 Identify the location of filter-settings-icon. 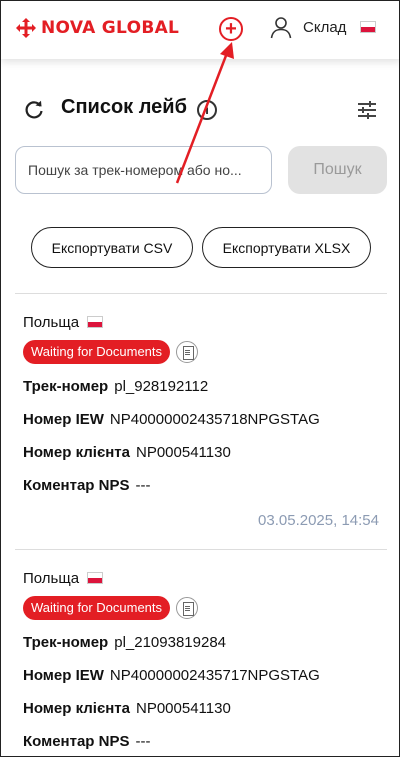
(367, 110).